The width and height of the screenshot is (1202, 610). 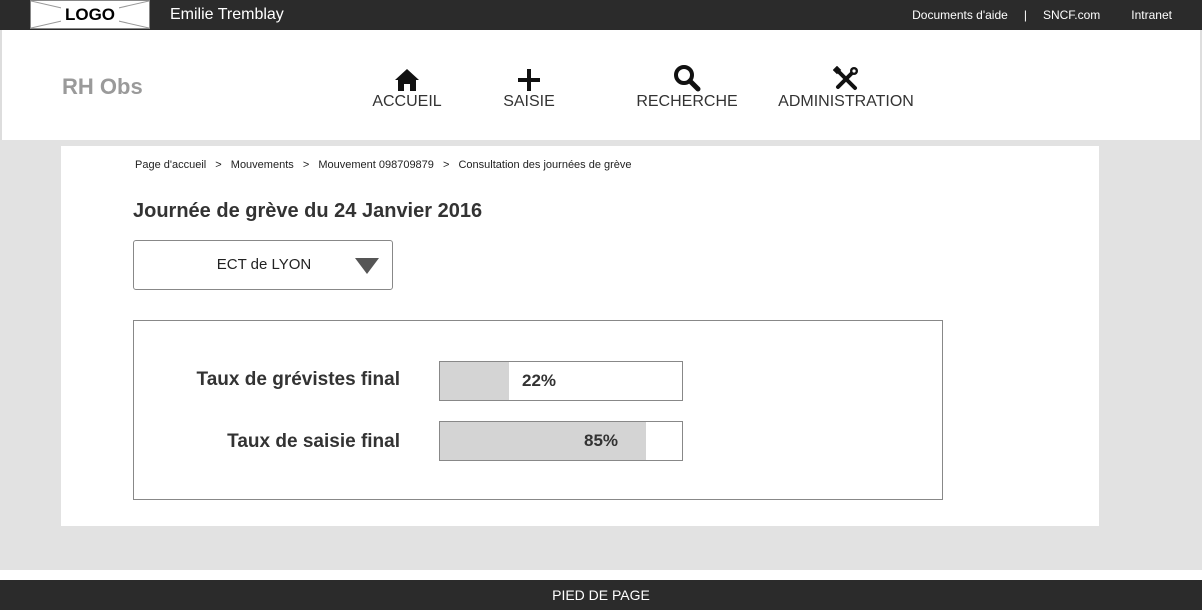 I want to click on breadcrumb-item: Page d'accueil, so click(x=170, y=165).